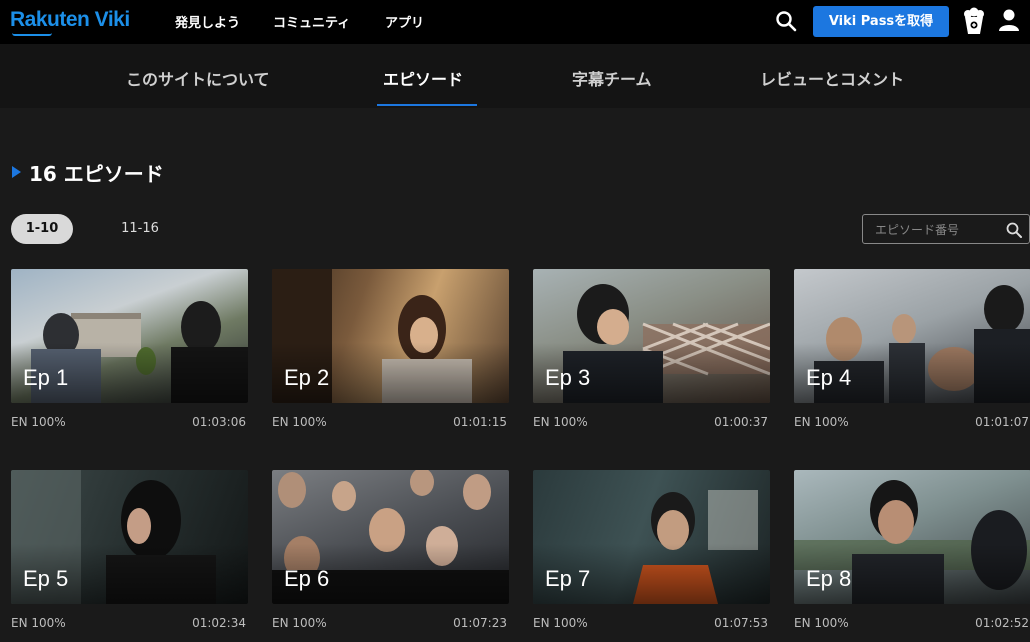 Image resolution: width=1030 pixels, height=642 pixels. I want to click on tab-about: このサイトについて, so click(198, 78).